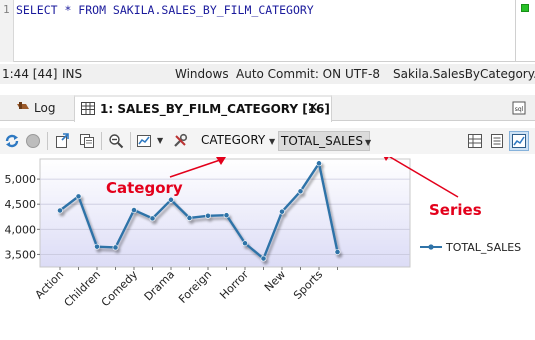 The image size is (535, 340). What do you see at coordinates (313, 108) in the screenshot?
I see `close-icon: ✕` at bounding box center [313, 108].